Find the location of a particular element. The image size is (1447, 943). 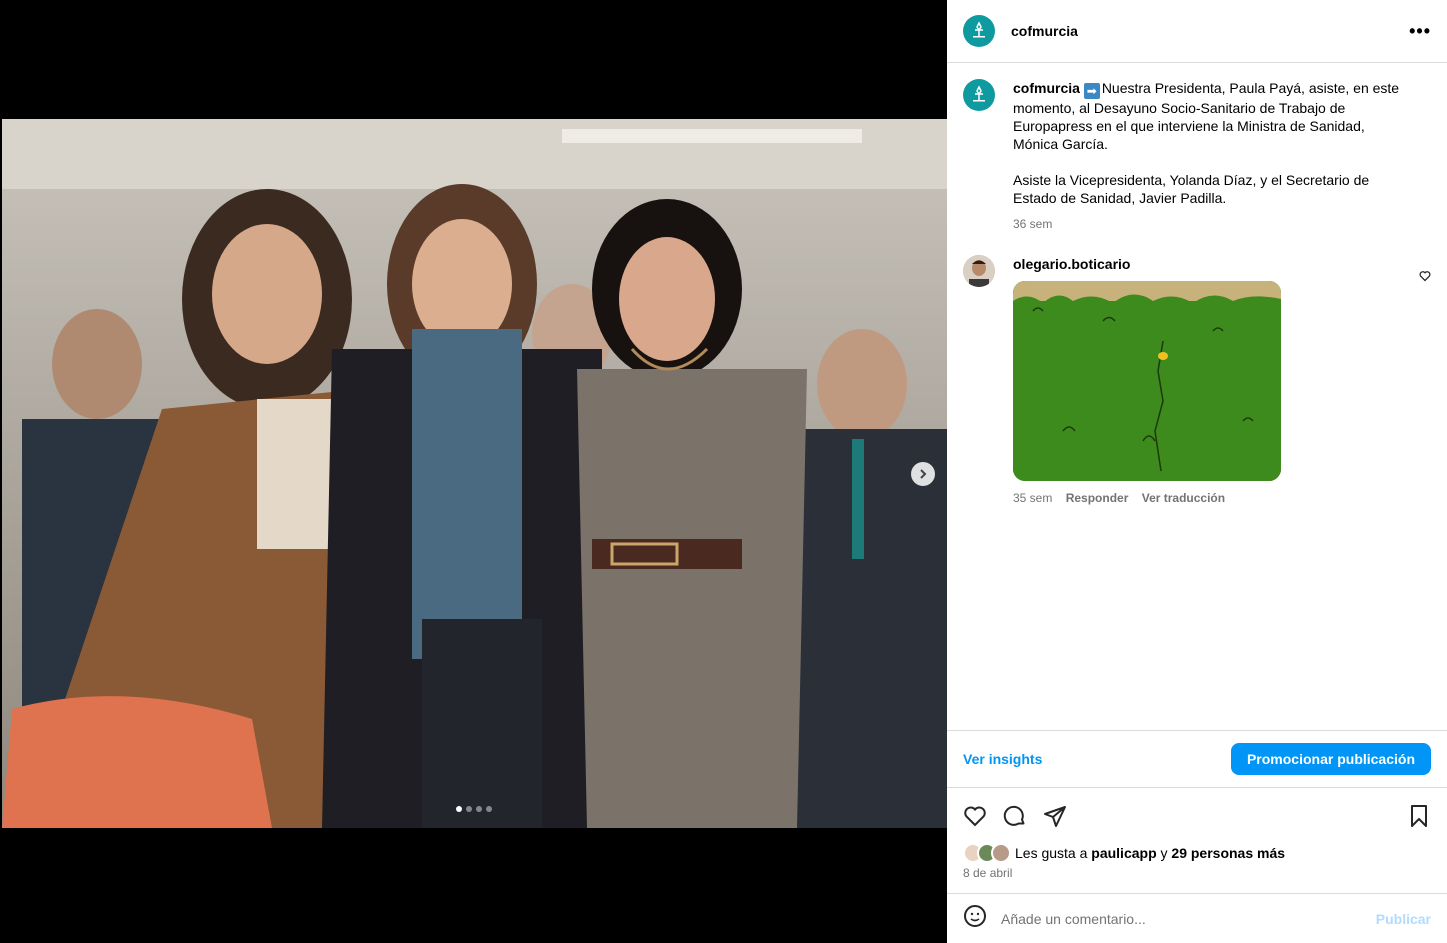

comment-button is located at coordinates (1015, 816).